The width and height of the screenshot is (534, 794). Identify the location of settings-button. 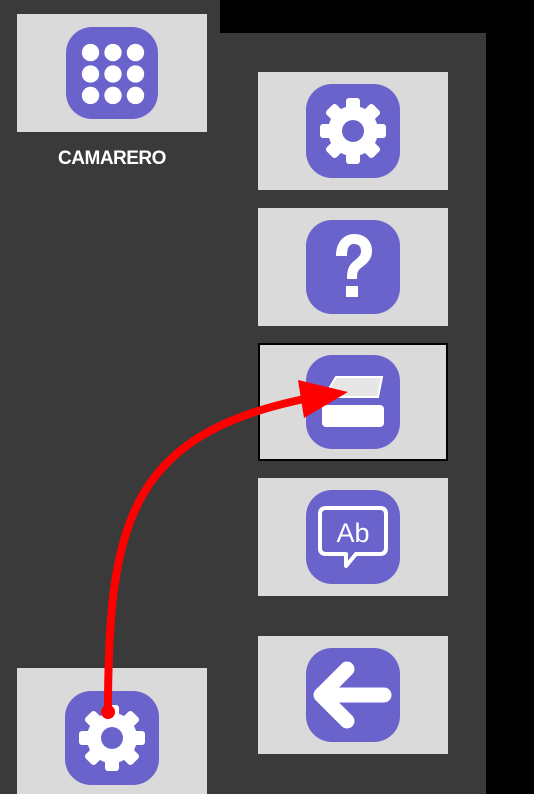
(353, 131).